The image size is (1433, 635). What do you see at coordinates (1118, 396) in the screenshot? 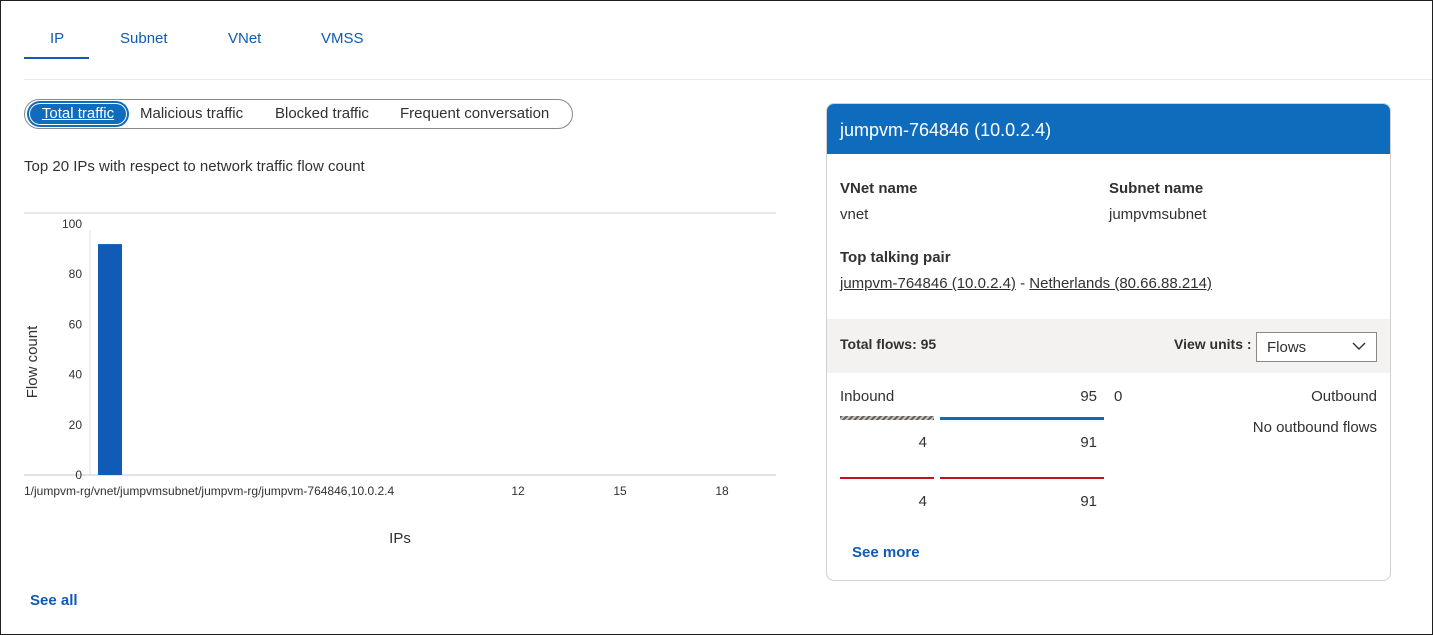
I see `outbound-total: 0` at bounding box center [1118, 396].